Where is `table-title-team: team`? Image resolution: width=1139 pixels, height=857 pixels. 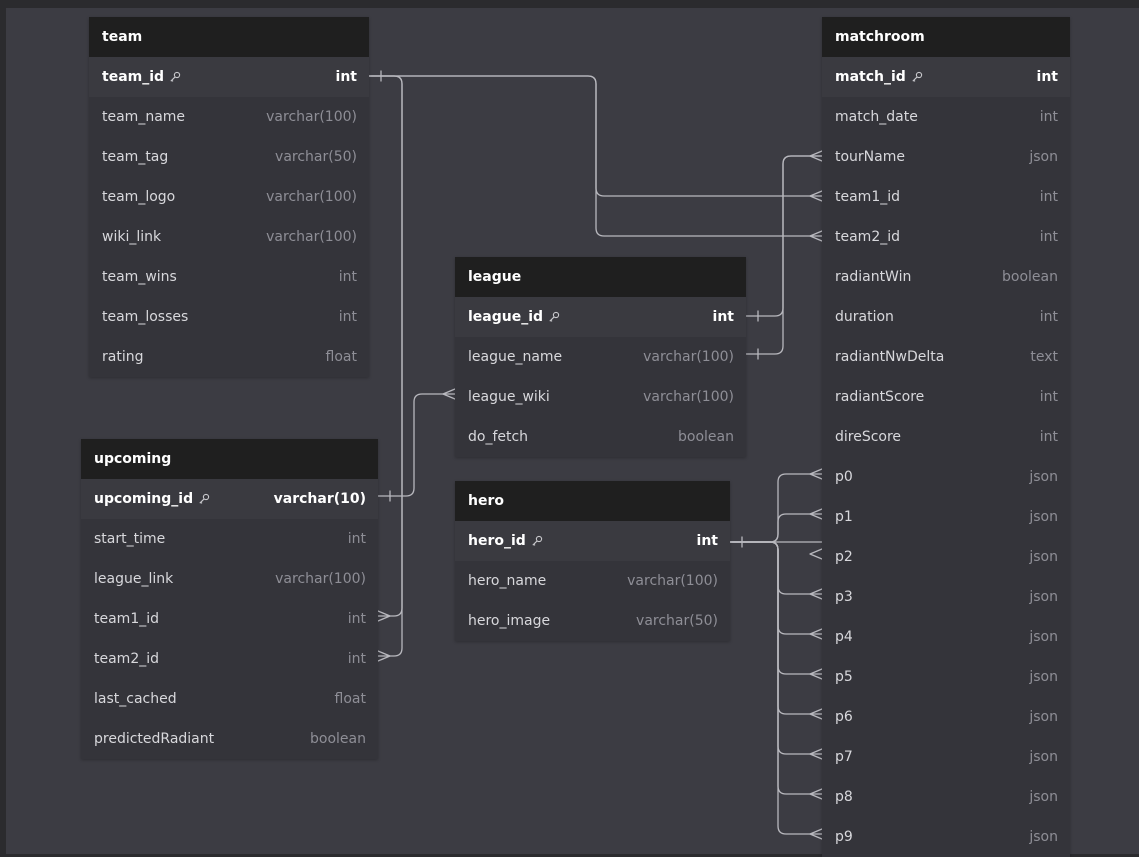
table-title-team: team is located at coordinates (229, 37).